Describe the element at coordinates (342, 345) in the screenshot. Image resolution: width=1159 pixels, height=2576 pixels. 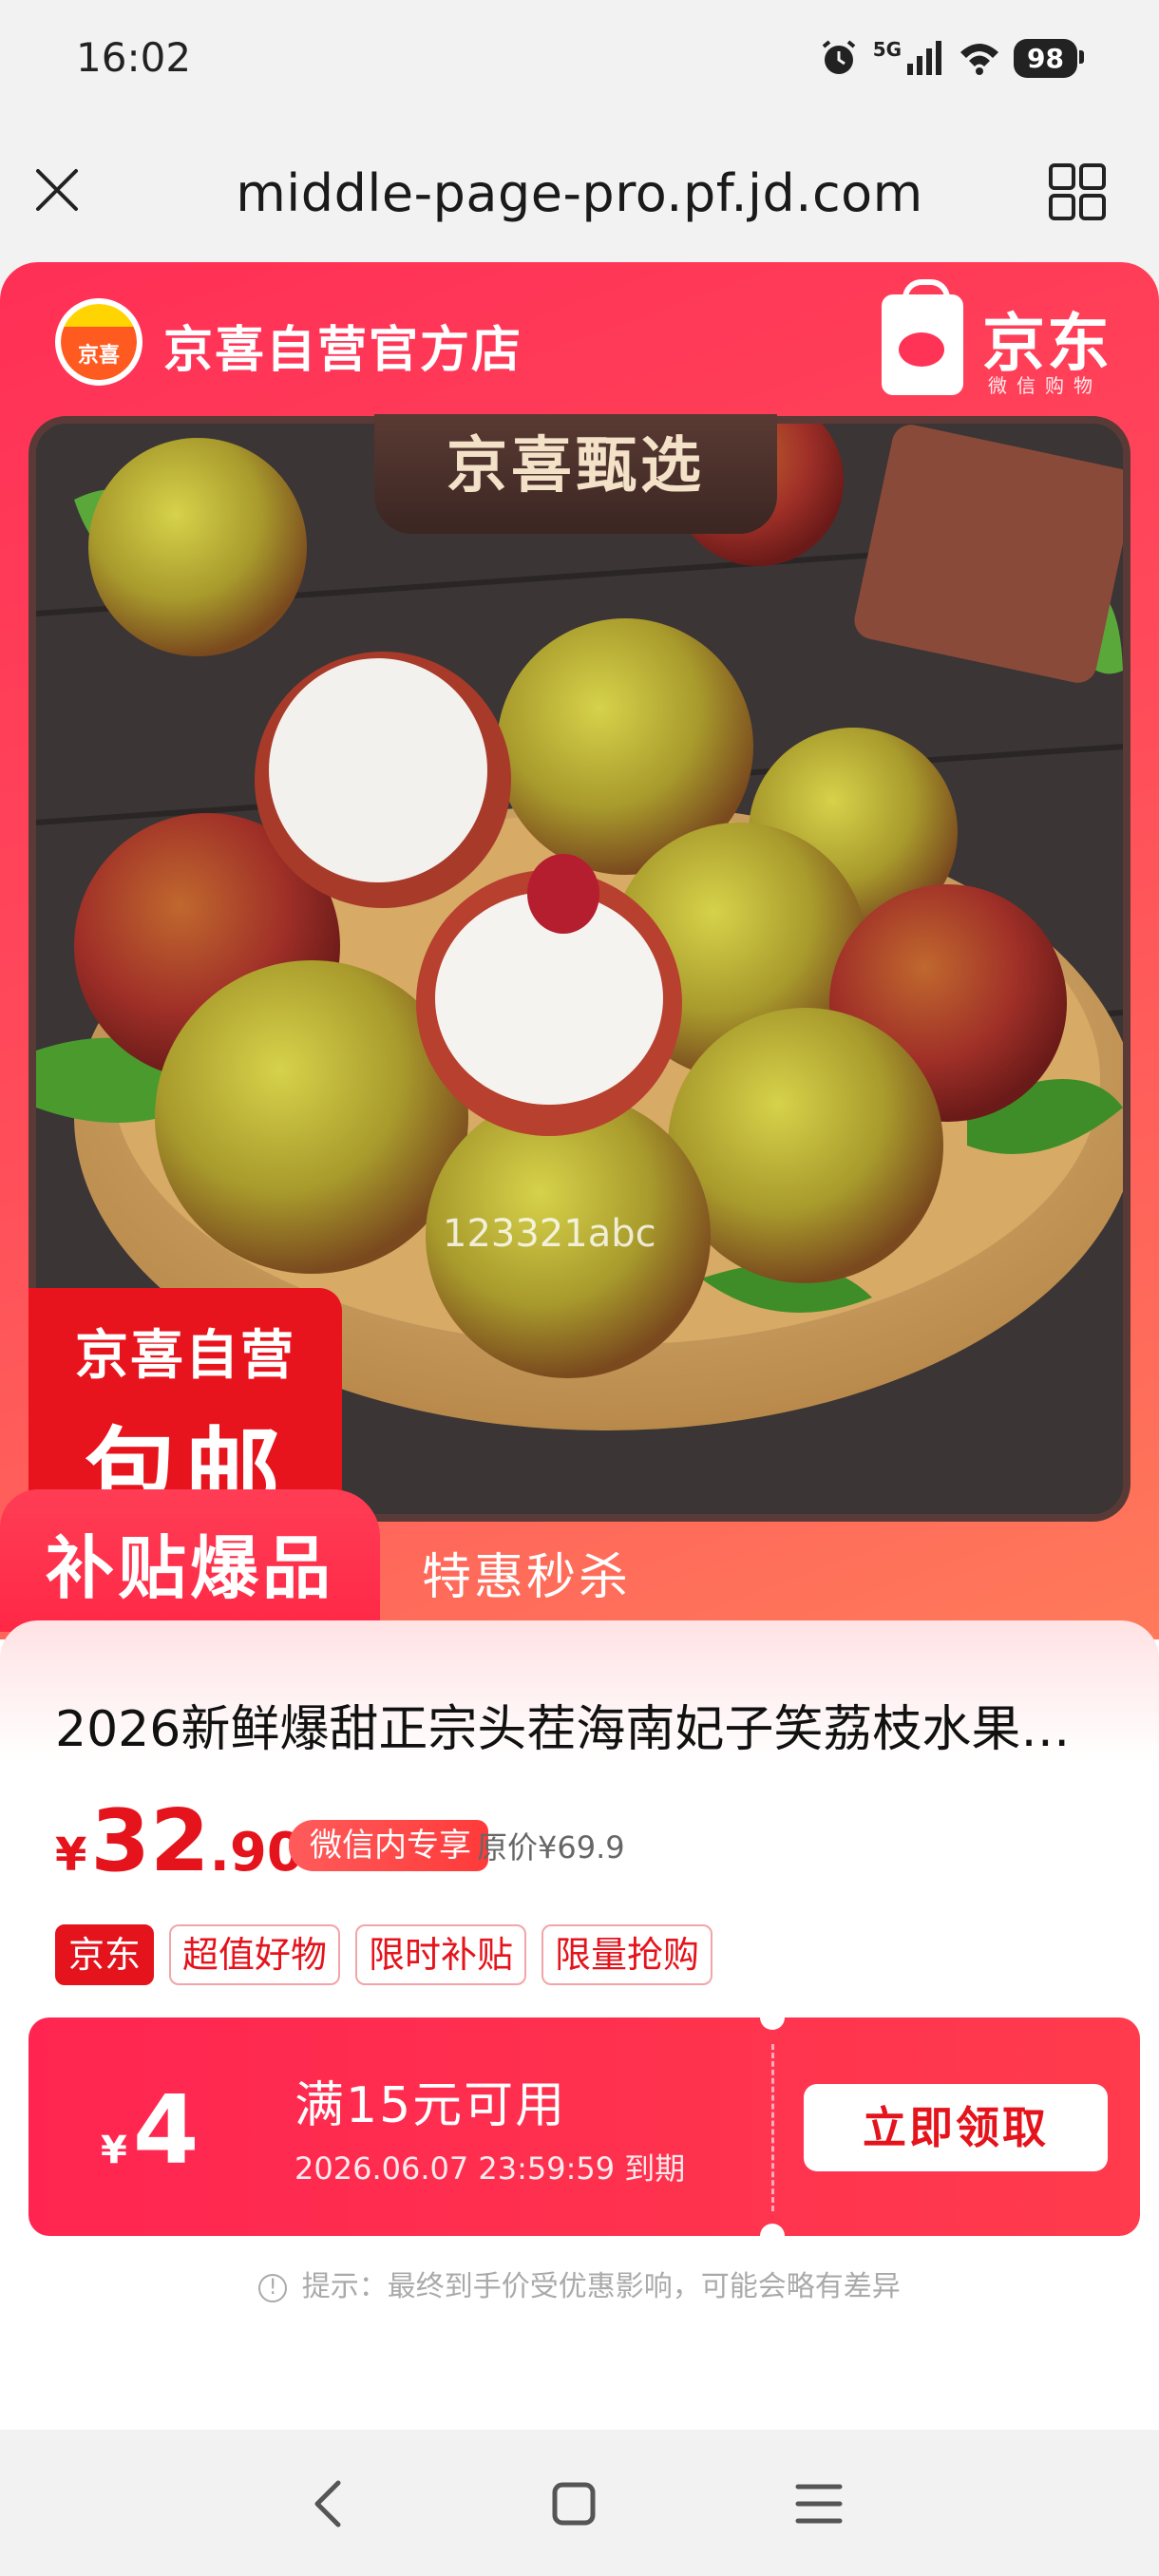
I see `shop-name: 京喜自营官方店` at that location.